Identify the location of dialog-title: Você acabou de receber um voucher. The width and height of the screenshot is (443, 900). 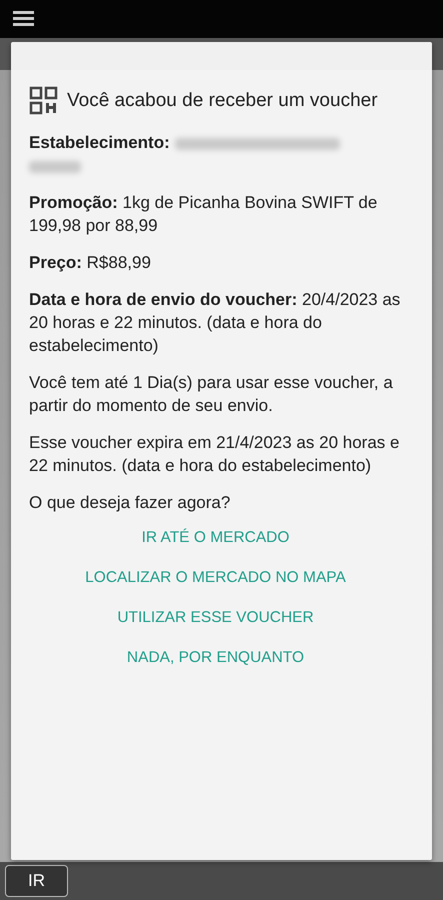
(222, 100).